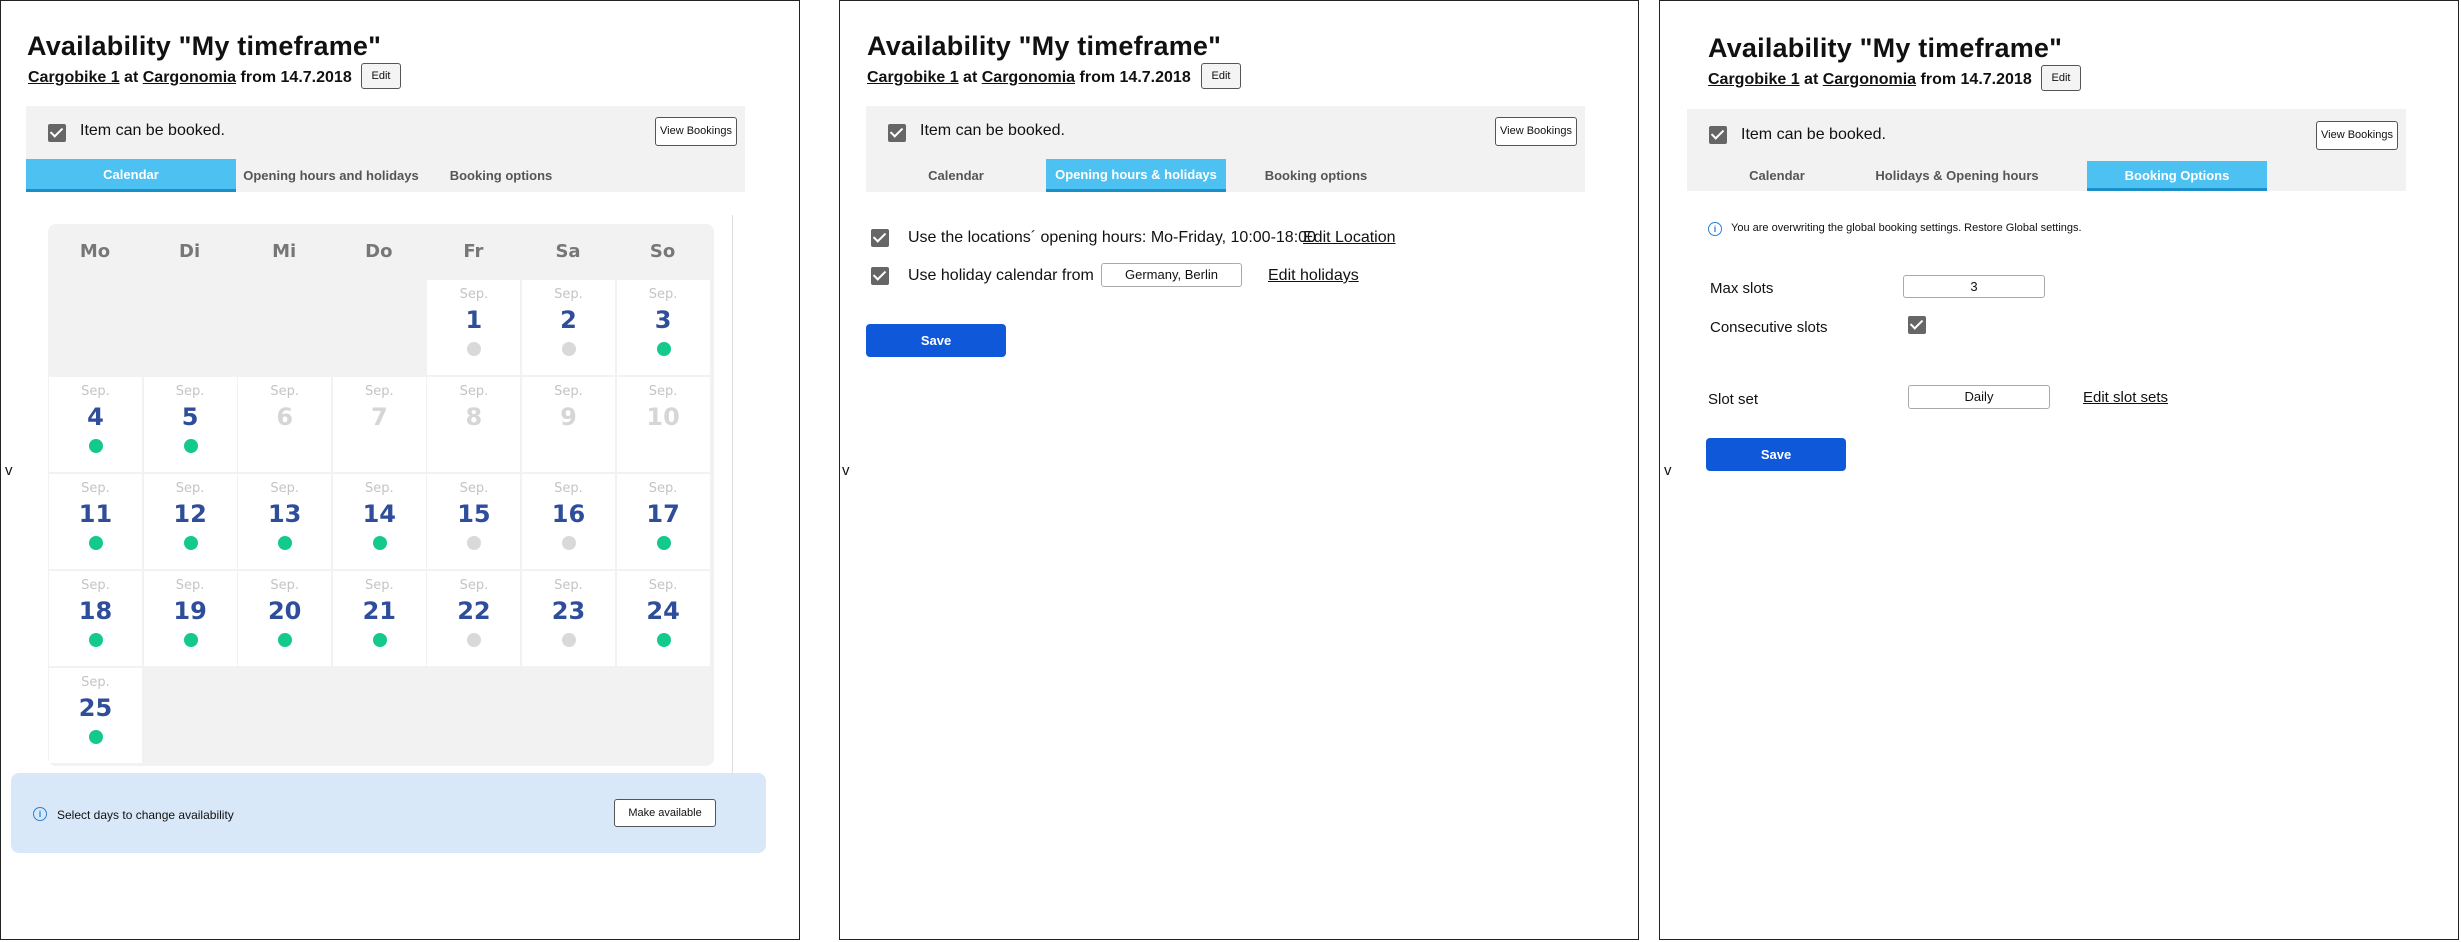  What do you see at coordinates (1715, 229) in the screenshot?
I see `info-icon: i` at bounding box center [1715, 229].